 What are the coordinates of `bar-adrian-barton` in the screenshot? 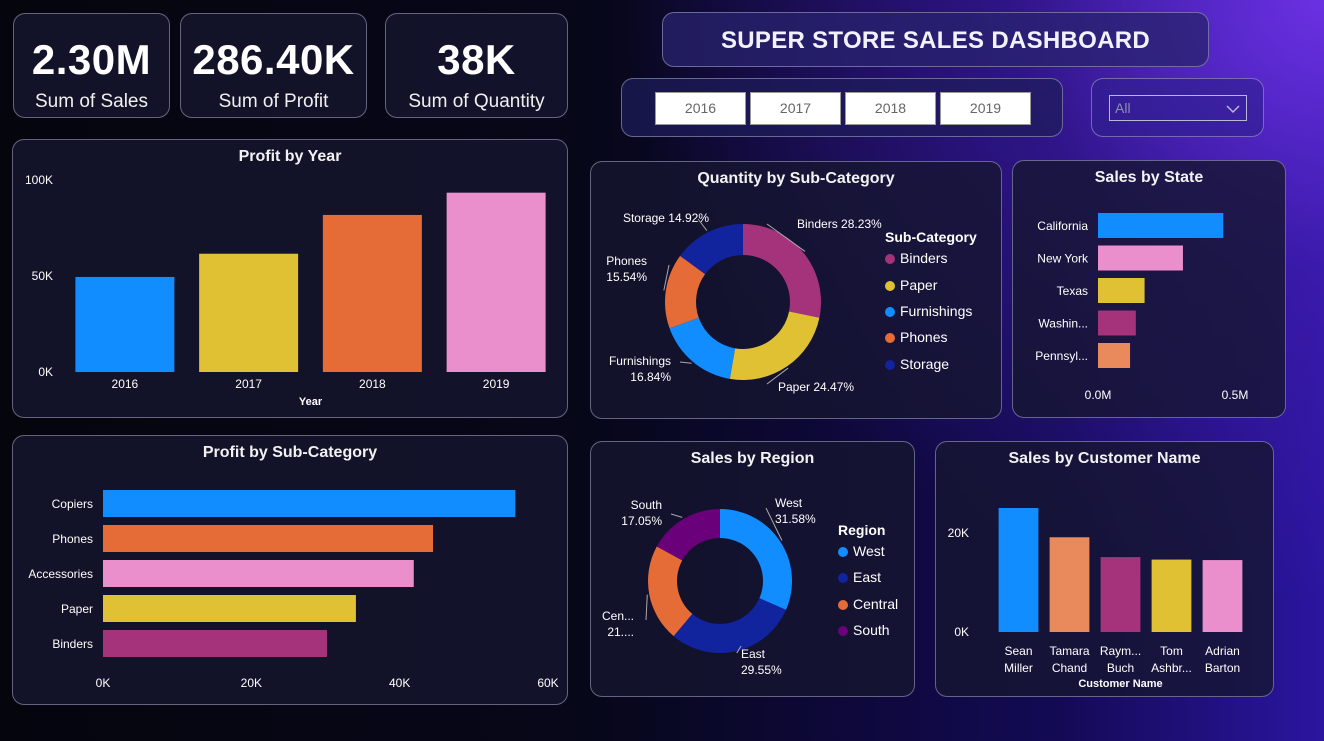 It's located at (1222, 596).